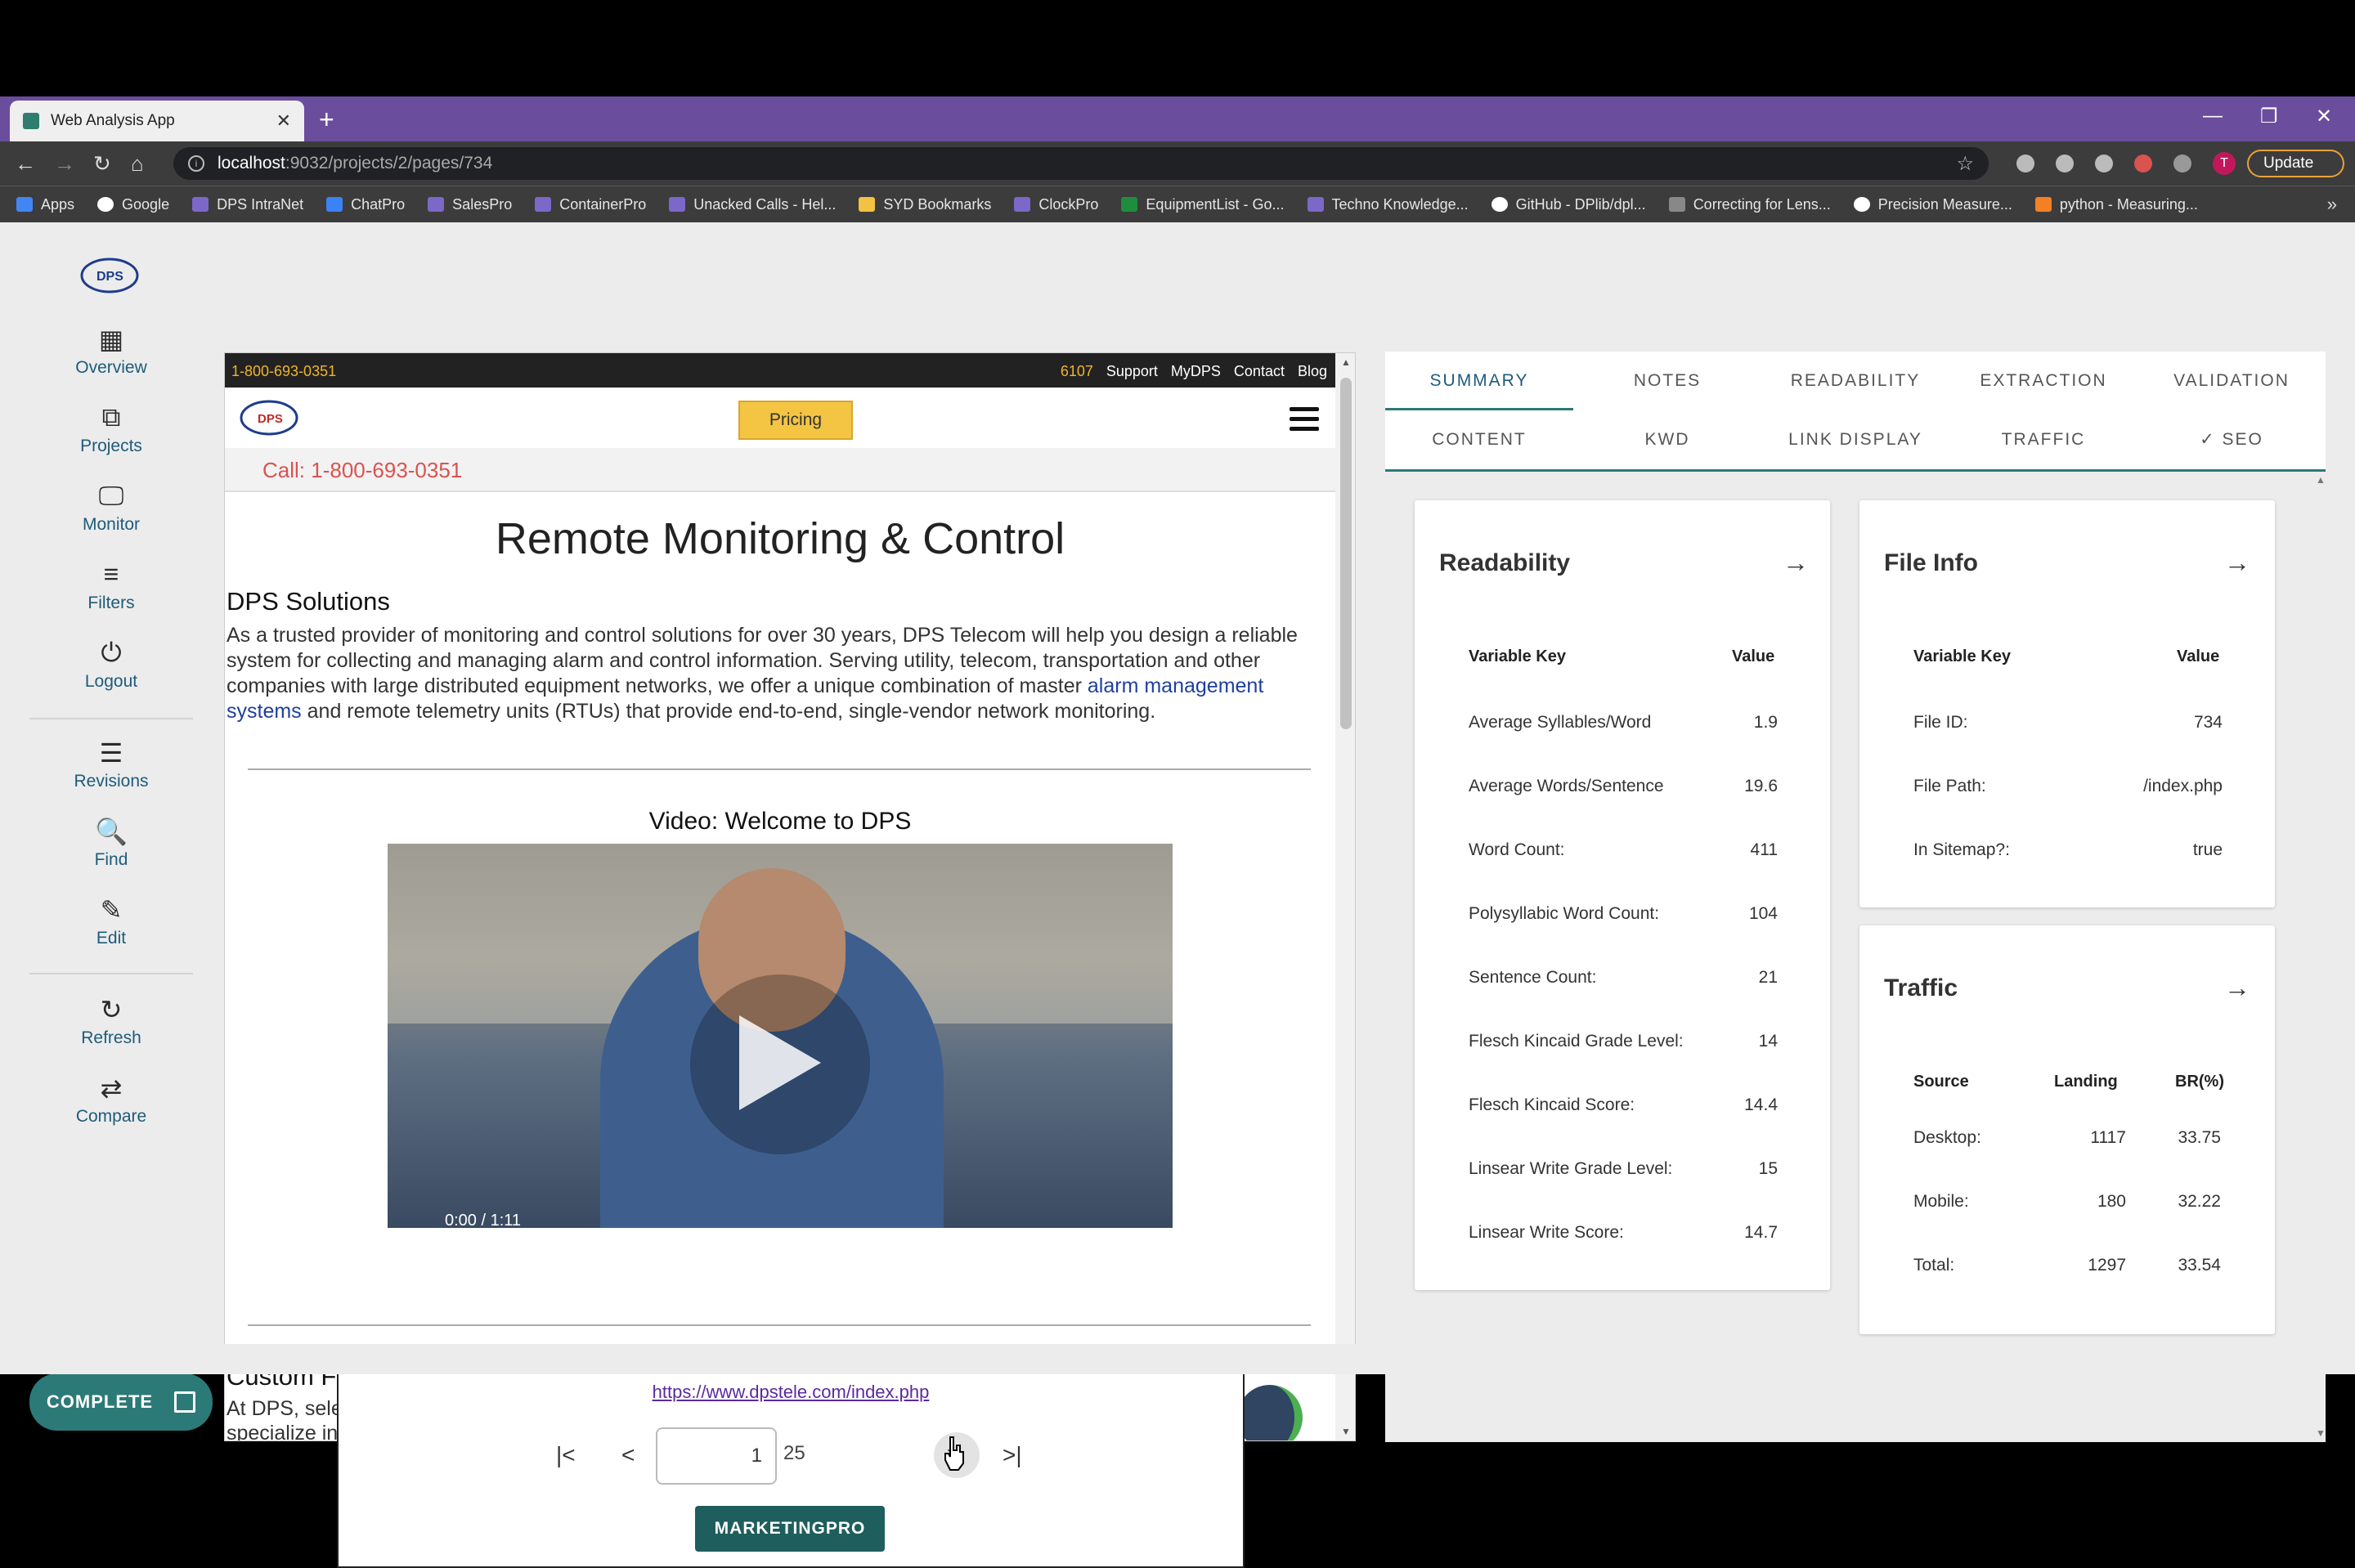 The height and width of the screenshot is (1568, 2355). What do you see at coordinates (2182, 163) in the screenshot?
I see `puzzle-icon` at bounding box center [2182, 163].